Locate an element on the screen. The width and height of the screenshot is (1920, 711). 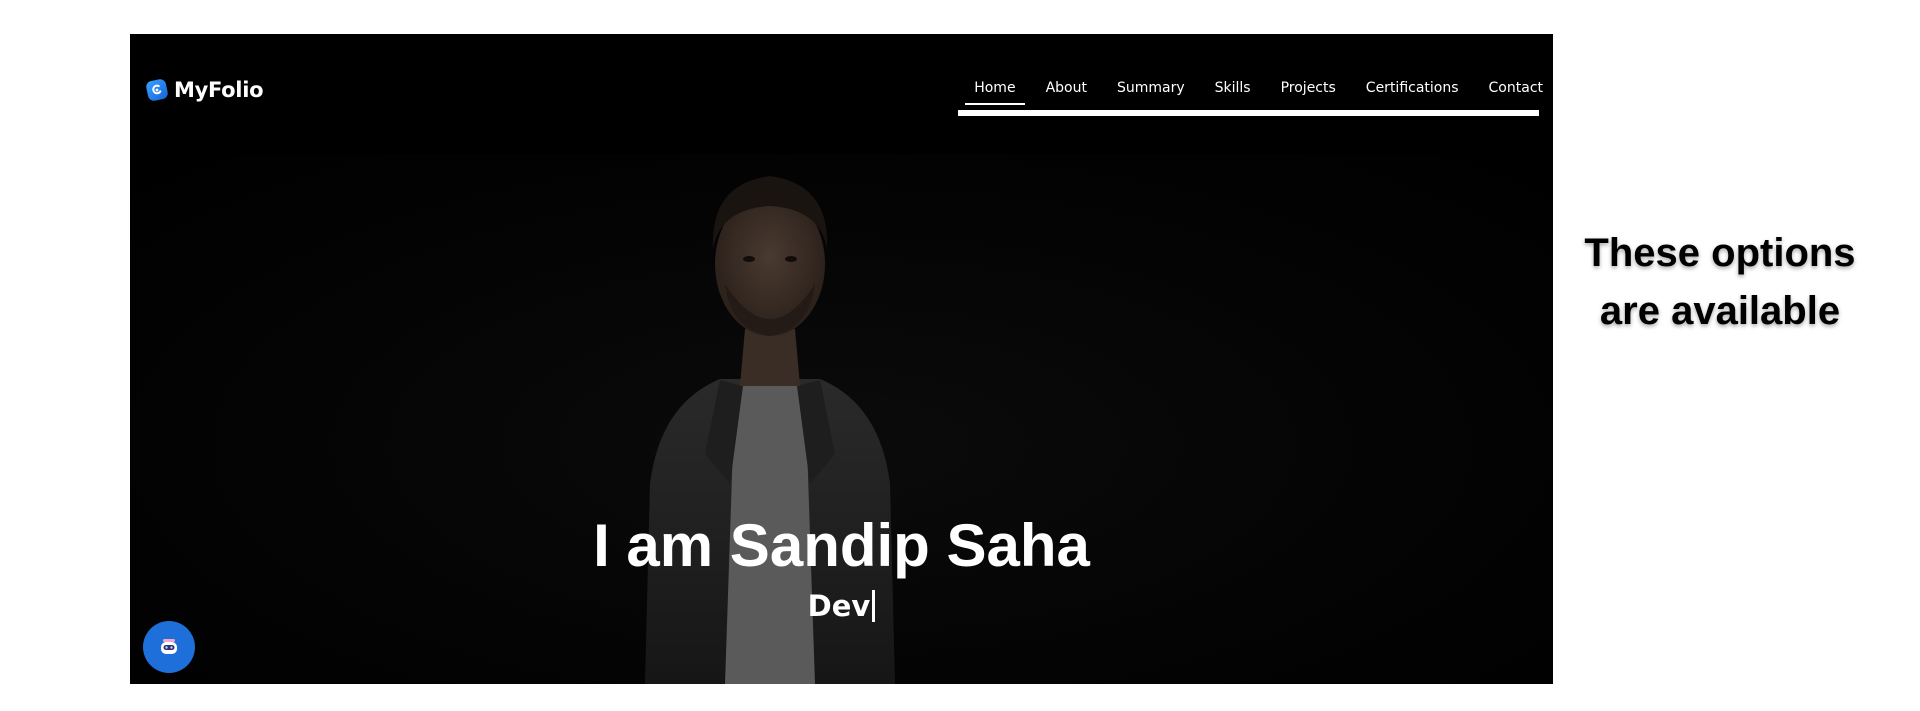
robot-icon is located at coordinates (169, 646).